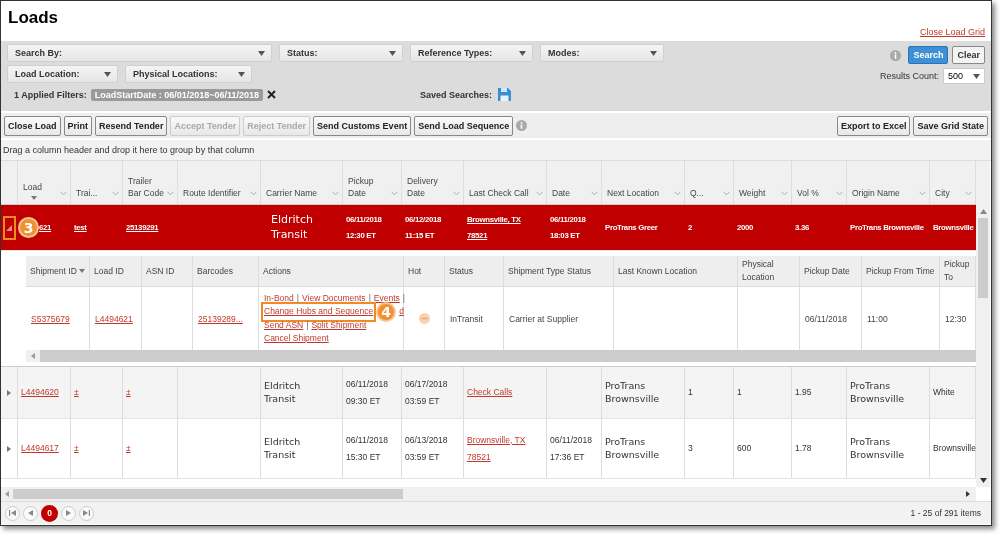 The height and width of the screenshot is (534, 1005). Describe the element at coordinates (40, 448) in the screenshot. I see `table-link: L4494617` at that location.